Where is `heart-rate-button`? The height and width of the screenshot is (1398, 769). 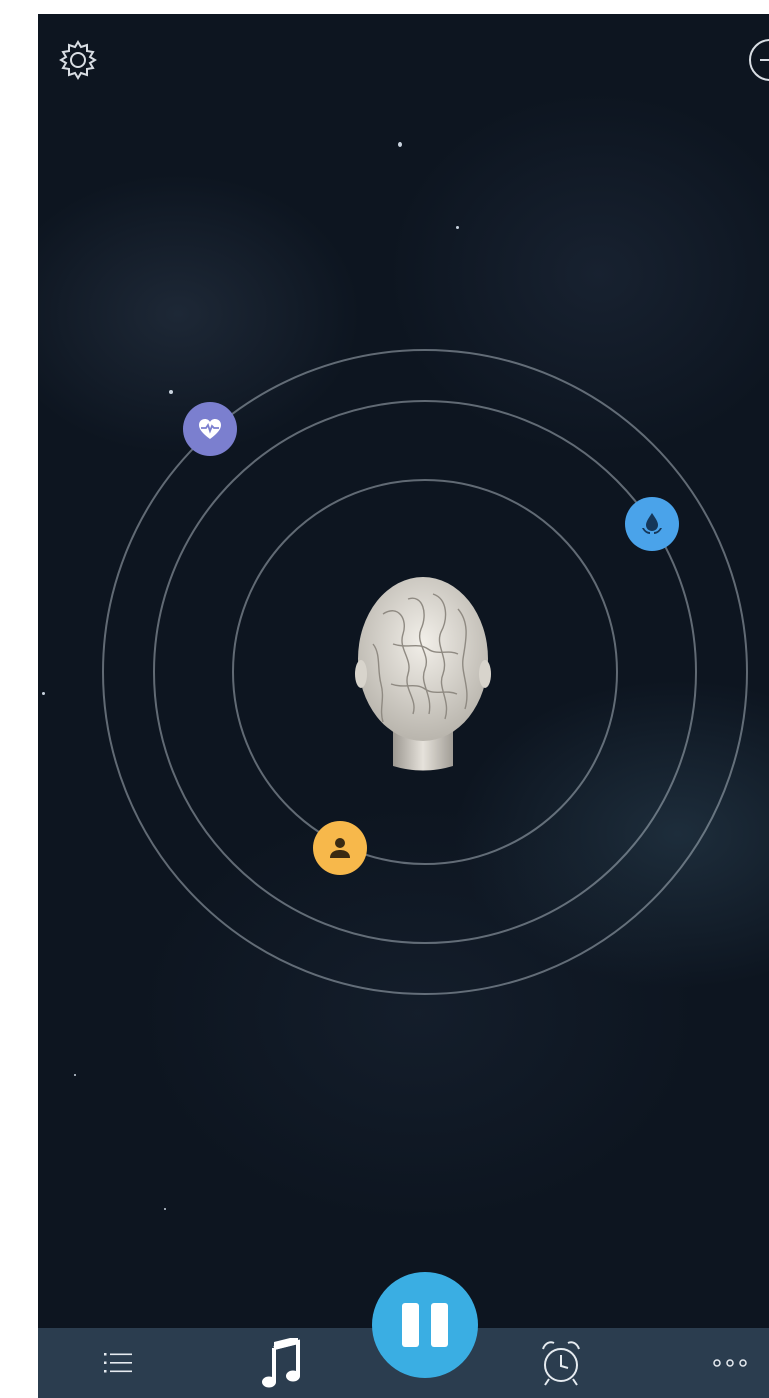 heart-rate-button is located at coordinates (210, 429).